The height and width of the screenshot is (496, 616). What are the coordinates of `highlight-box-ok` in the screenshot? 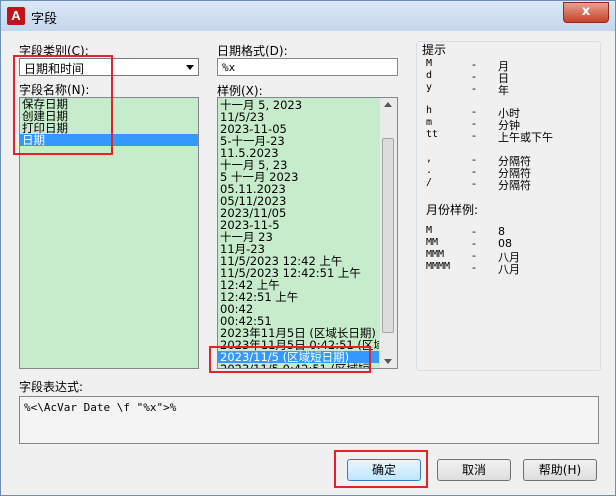 It's located at (381, 469).